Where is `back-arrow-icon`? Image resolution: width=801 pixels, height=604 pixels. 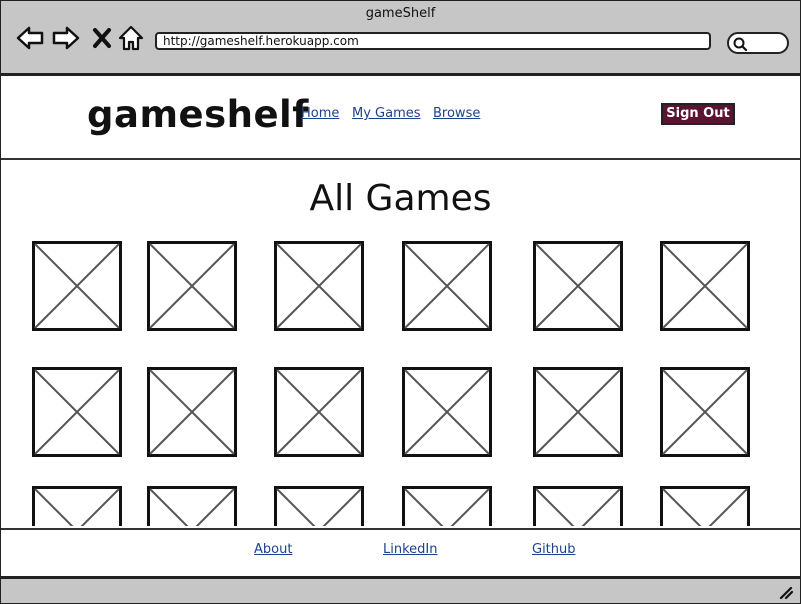 back-arrow-icon is located at coordinates (30, 38).